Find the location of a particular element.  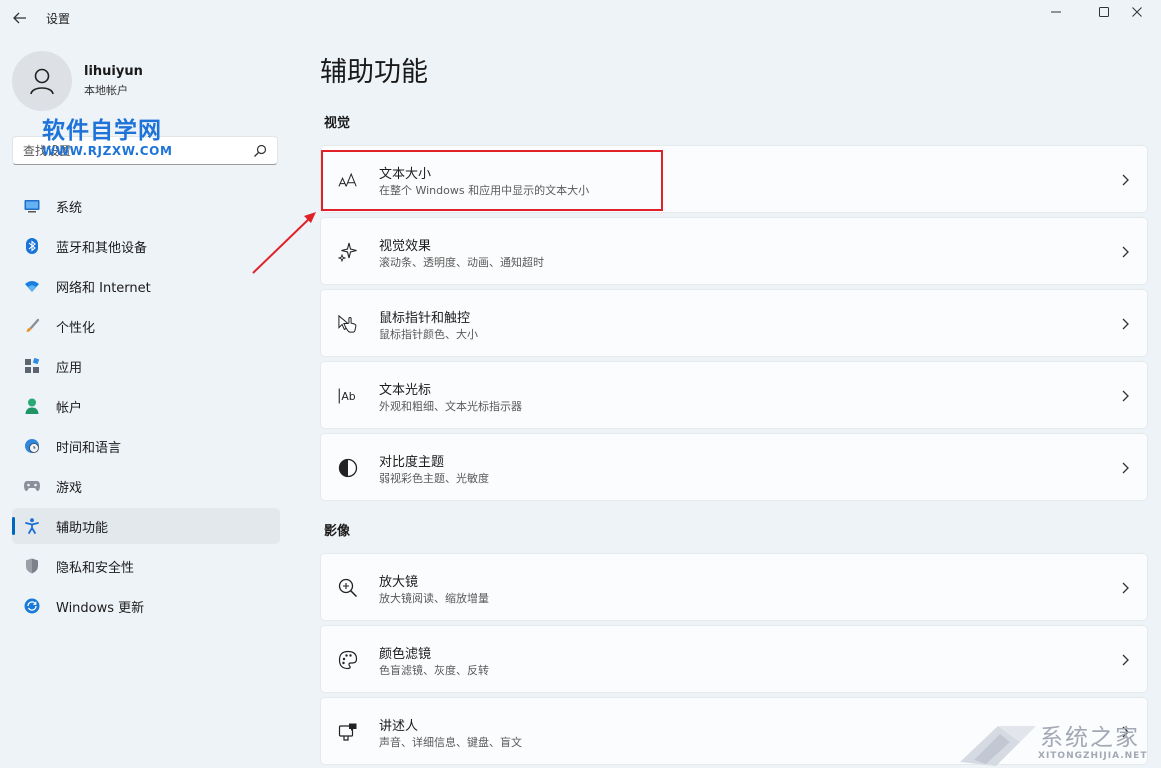

gamepad-icon is located at coordinates (32, 486).